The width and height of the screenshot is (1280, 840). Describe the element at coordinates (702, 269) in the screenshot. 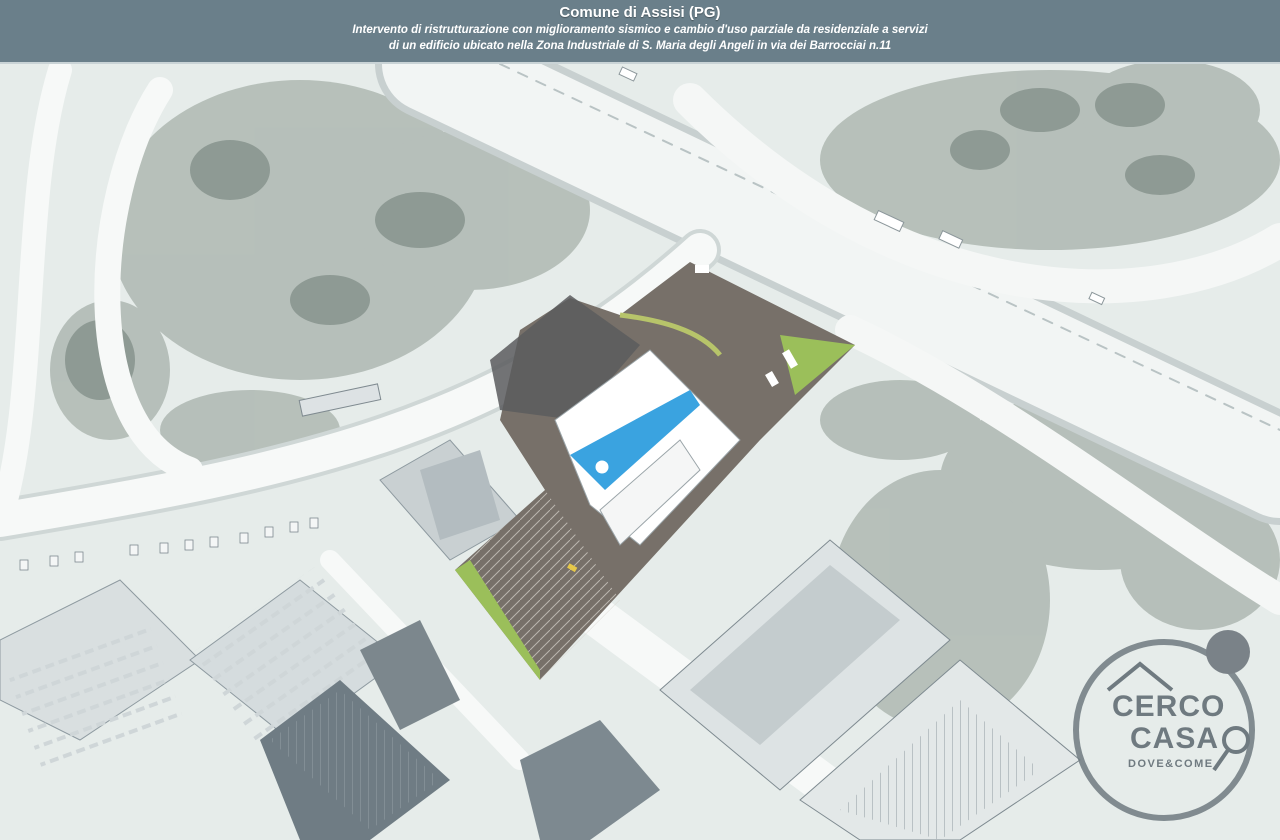

I see `parked-vehicle` at that location.